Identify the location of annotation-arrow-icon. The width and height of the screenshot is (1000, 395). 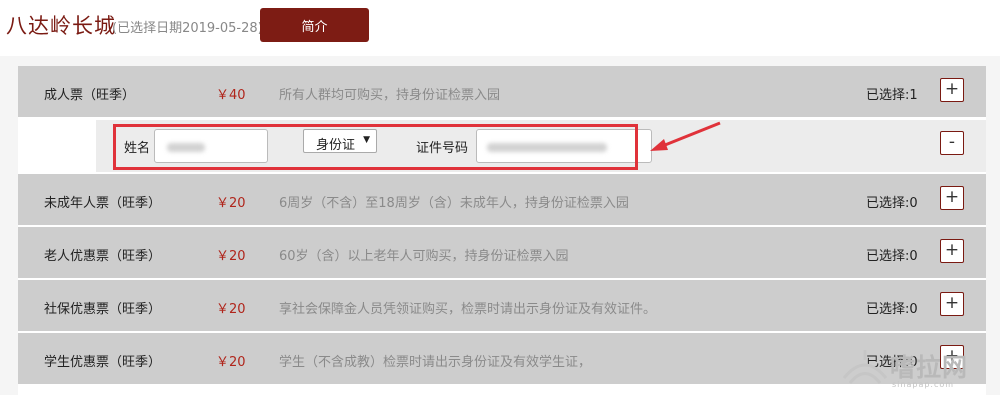
(685, 136).